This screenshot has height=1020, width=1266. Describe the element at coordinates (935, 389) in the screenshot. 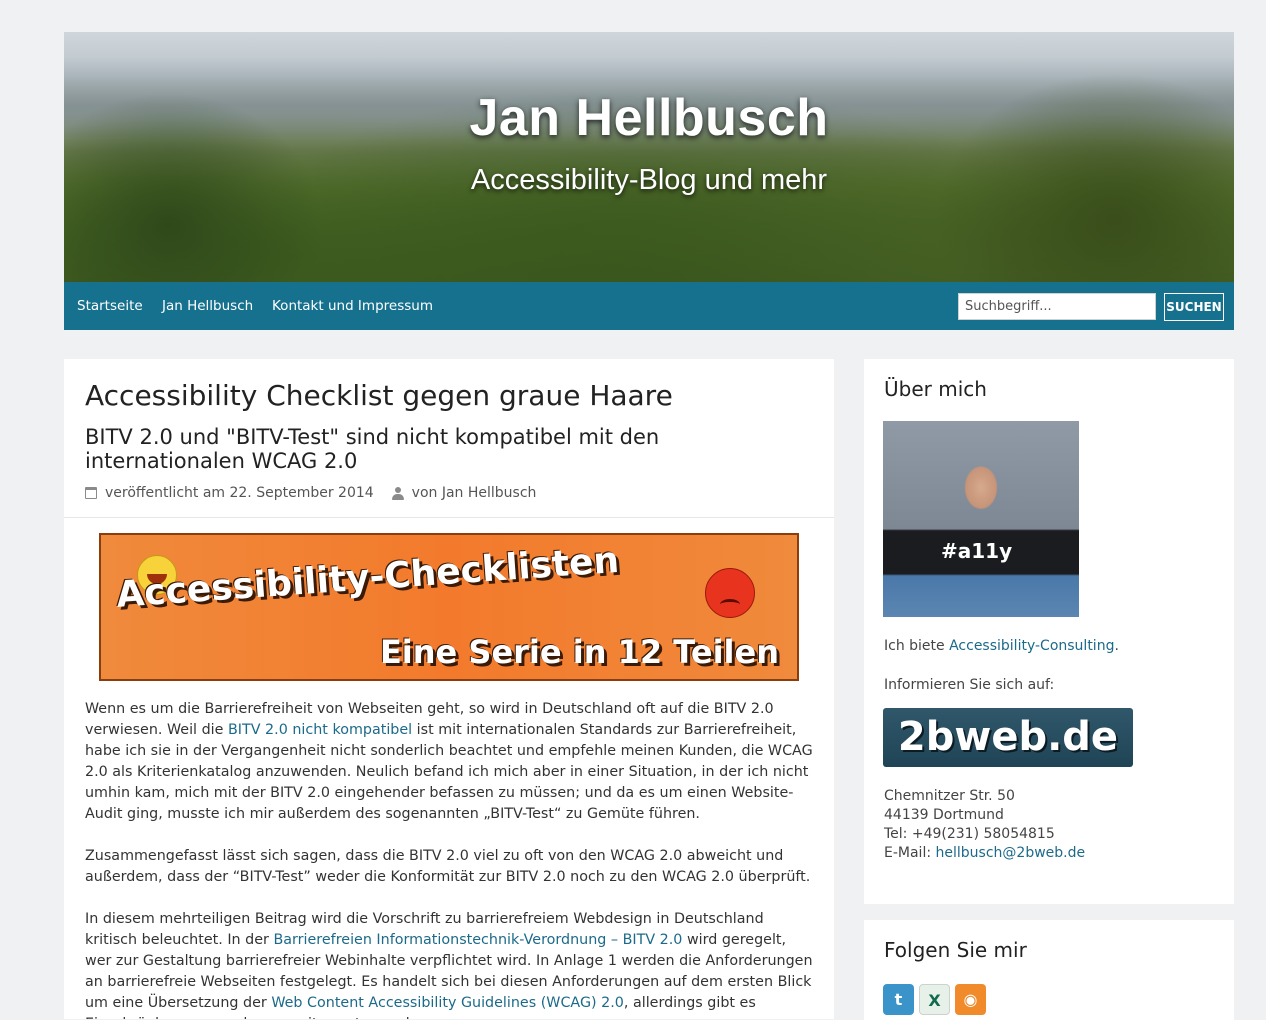

I see `about-title: Über mich` at that location.